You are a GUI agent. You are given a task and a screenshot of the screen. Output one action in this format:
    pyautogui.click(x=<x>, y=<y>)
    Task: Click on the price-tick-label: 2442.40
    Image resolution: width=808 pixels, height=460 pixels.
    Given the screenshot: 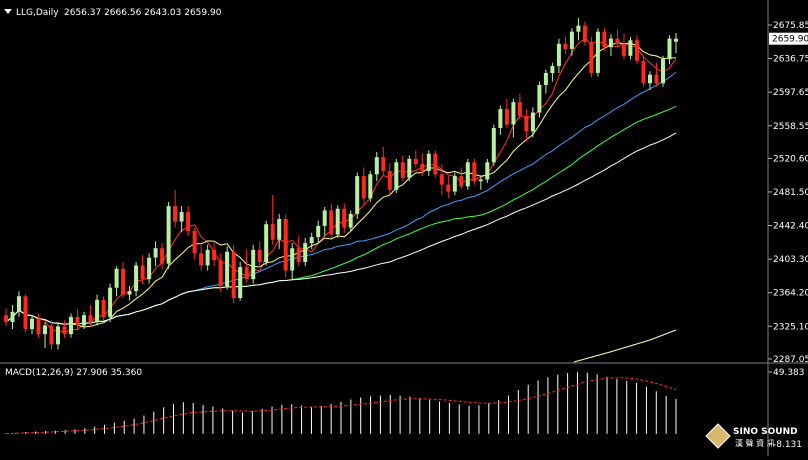 What is the action you would take?
    pyautogui.click(x=790, y=227)
    